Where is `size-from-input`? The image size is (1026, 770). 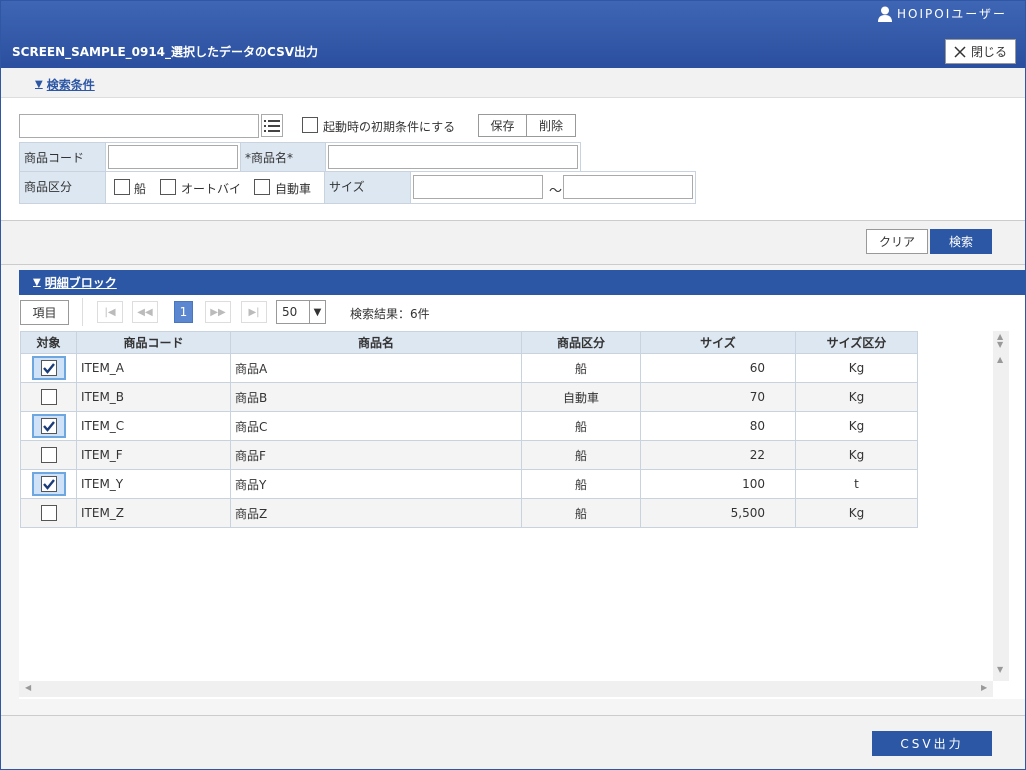 size-from-input is located at coordinates (478, 187).